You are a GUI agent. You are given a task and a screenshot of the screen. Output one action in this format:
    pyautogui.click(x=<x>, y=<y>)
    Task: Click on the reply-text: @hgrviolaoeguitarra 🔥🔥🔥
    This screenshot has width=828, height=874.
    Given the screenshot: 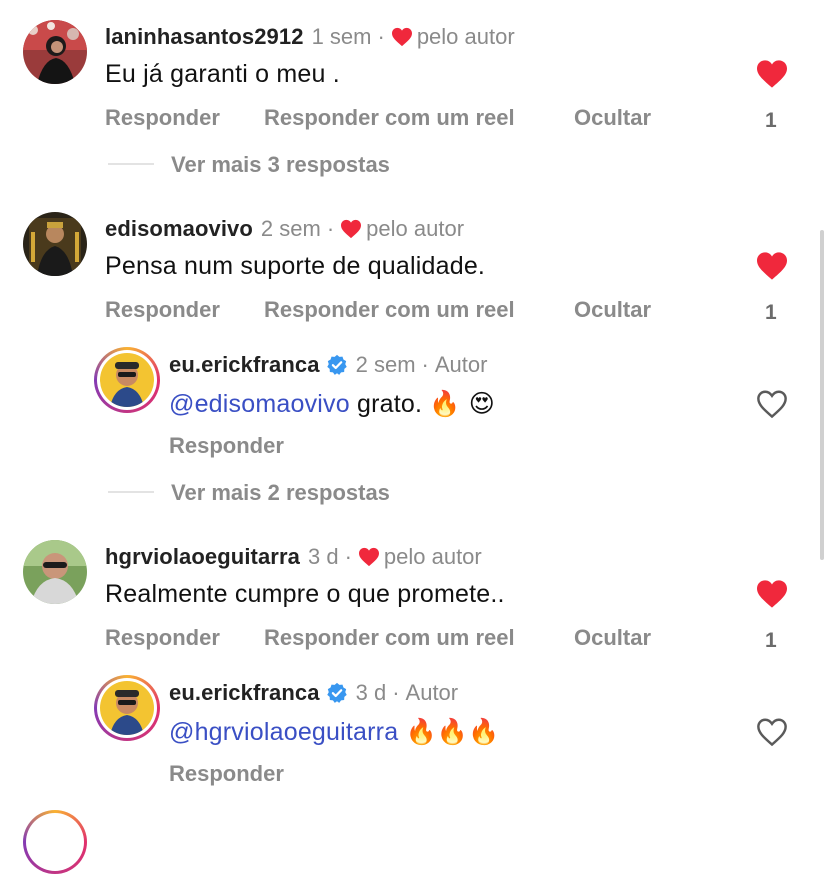 What is the action you would take?
    pyautogui.click(x=334, y=732)
    